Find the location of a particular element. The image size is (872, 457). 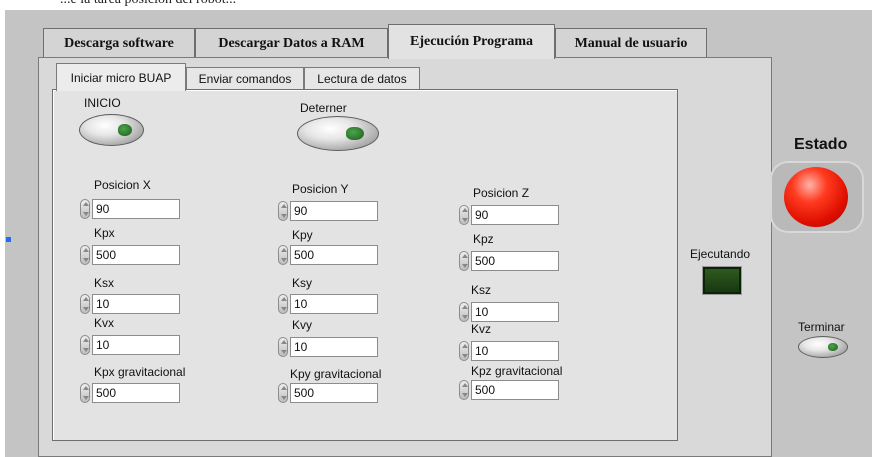

tab-descarga-software: Descarga software is located at coordinates (119, 43).